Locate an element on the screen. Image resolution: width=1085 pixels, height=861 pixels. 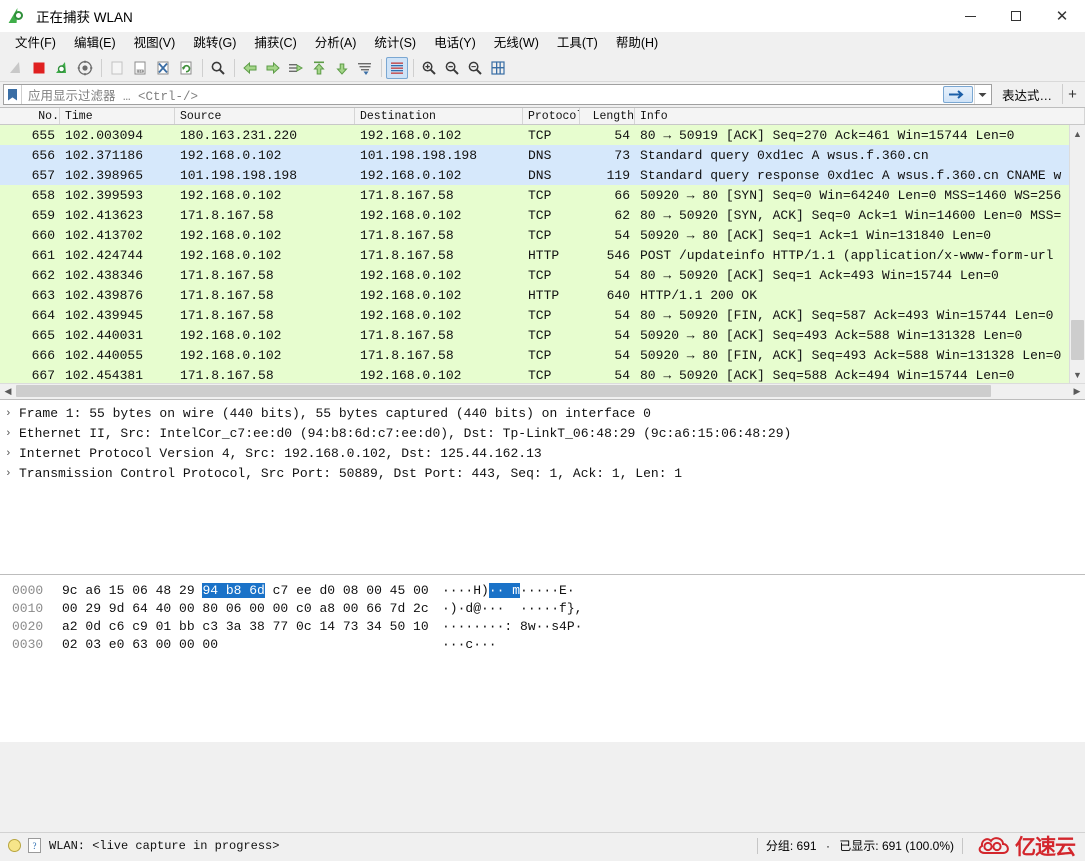
close-button: ✕ is located at coordinates (1062, 16).